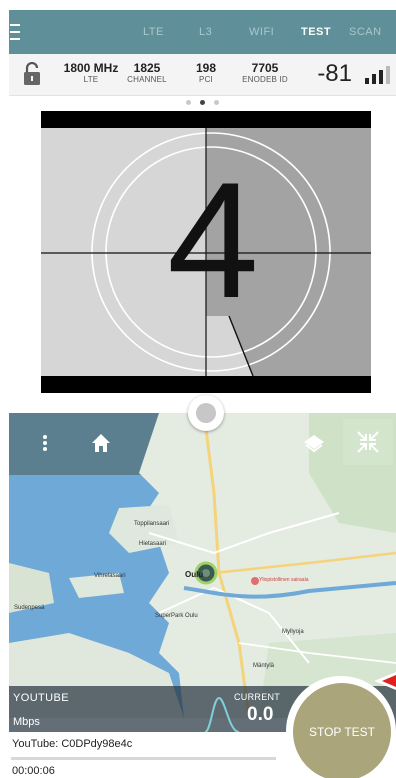 The height and width of the screenshot is (778, 396). I want to click on top-tab-bar: LTE L3 WIFI TEST SCAN, so click(202, 32).